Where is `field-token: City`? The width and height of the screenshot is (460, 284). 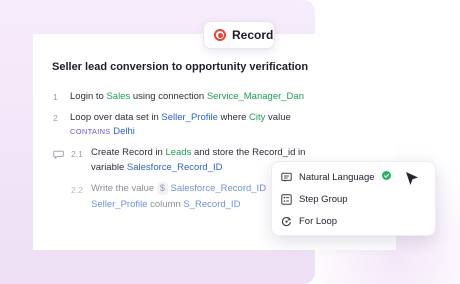
field-token: City is located at coordinates (257, 117).